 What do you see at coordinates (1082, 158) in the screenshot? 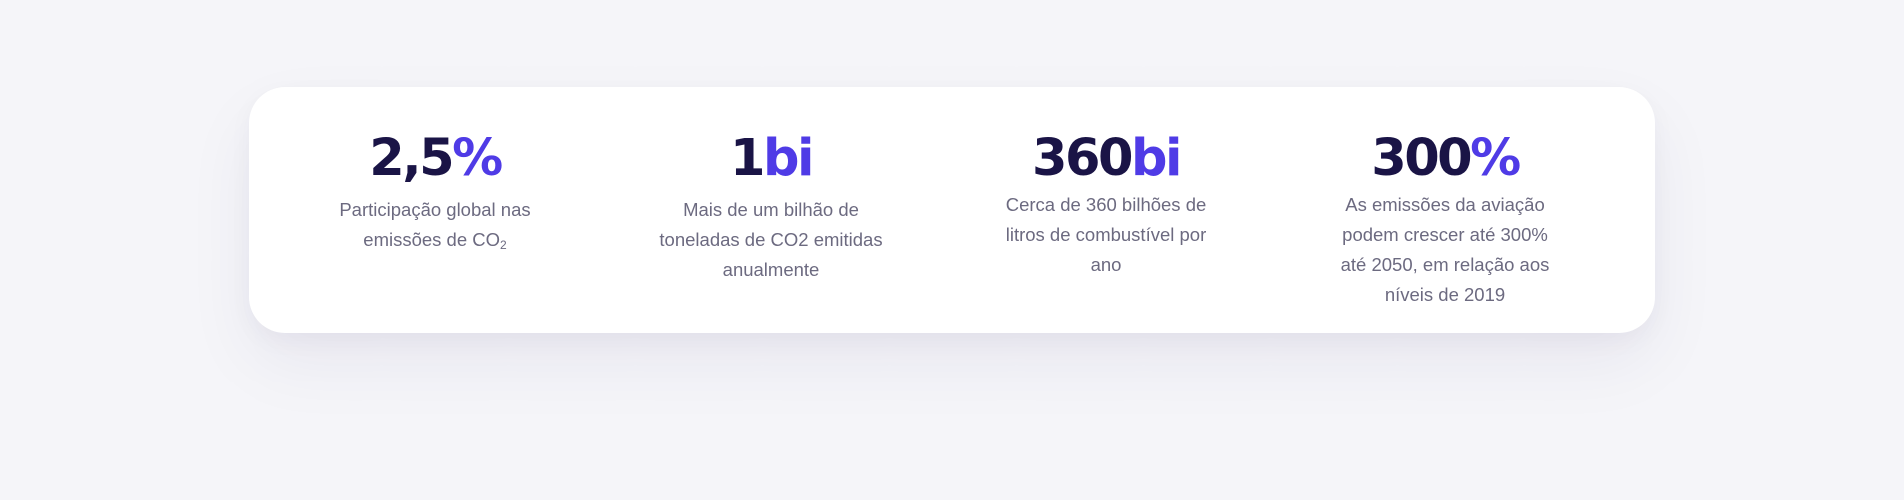
I see `stat-number: 360` at bounding box center [1082, 158].